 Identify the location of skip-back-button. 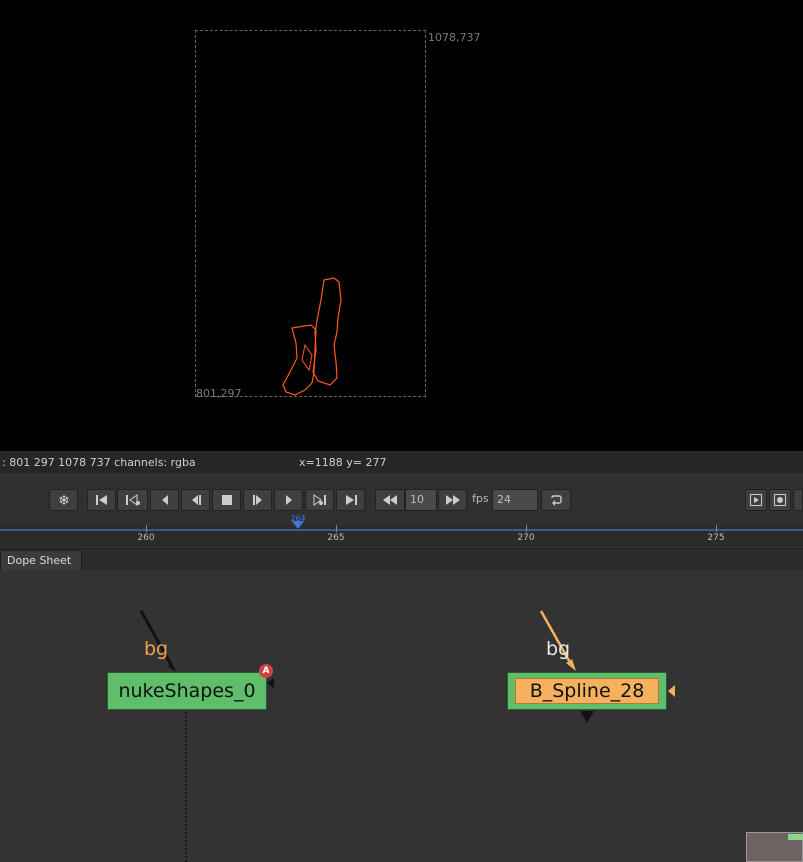
(390, 500).